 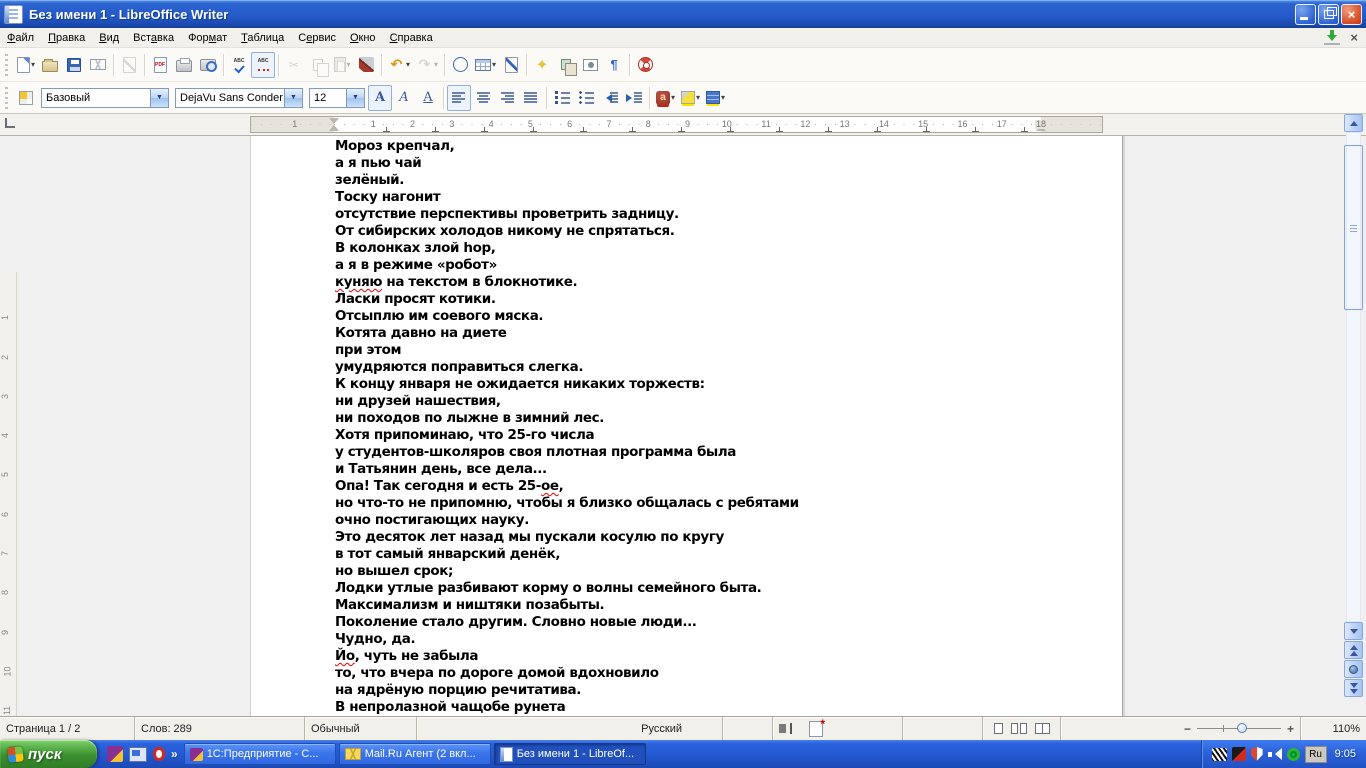 I want to click on scroll-up-button, so click(x=1353, y=123).